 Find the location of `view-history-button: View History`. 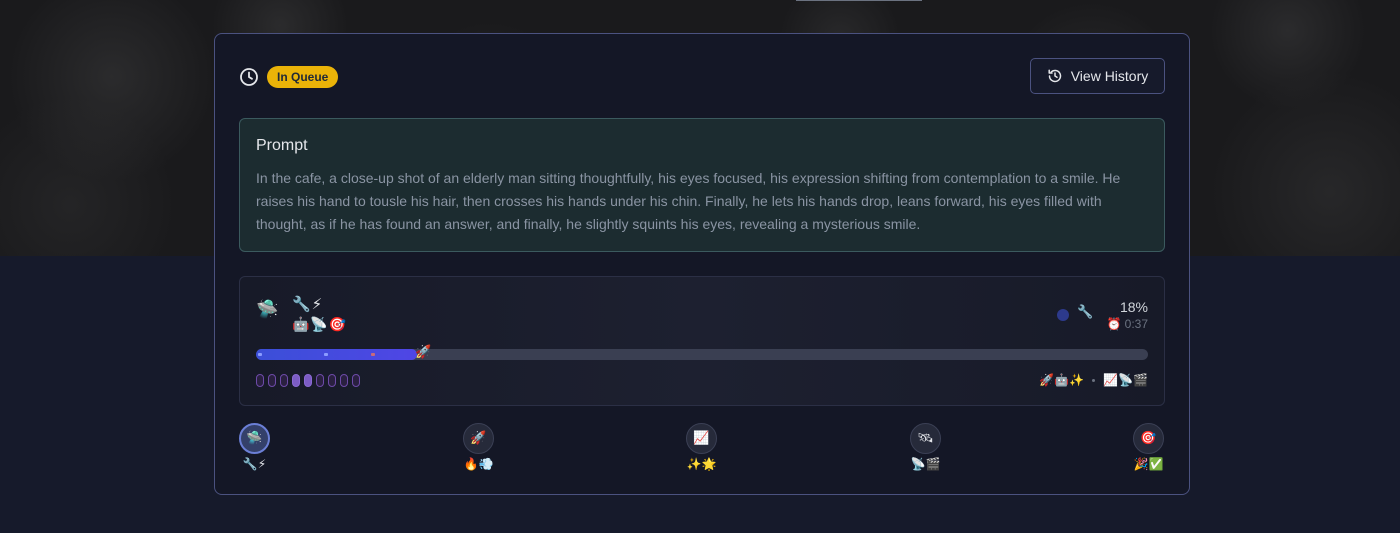

view-history-button: View History is located at coordinates (1097, 76).